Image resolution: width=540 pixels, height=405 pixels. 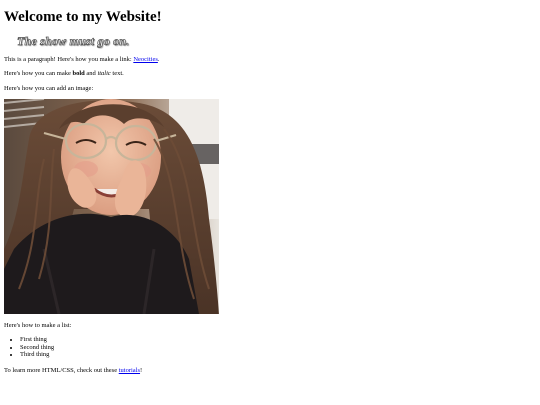 What do you see at coordinates (104, 73) in the screenshot?
I see `italic-example: italic` at bounding box center [104, 73].